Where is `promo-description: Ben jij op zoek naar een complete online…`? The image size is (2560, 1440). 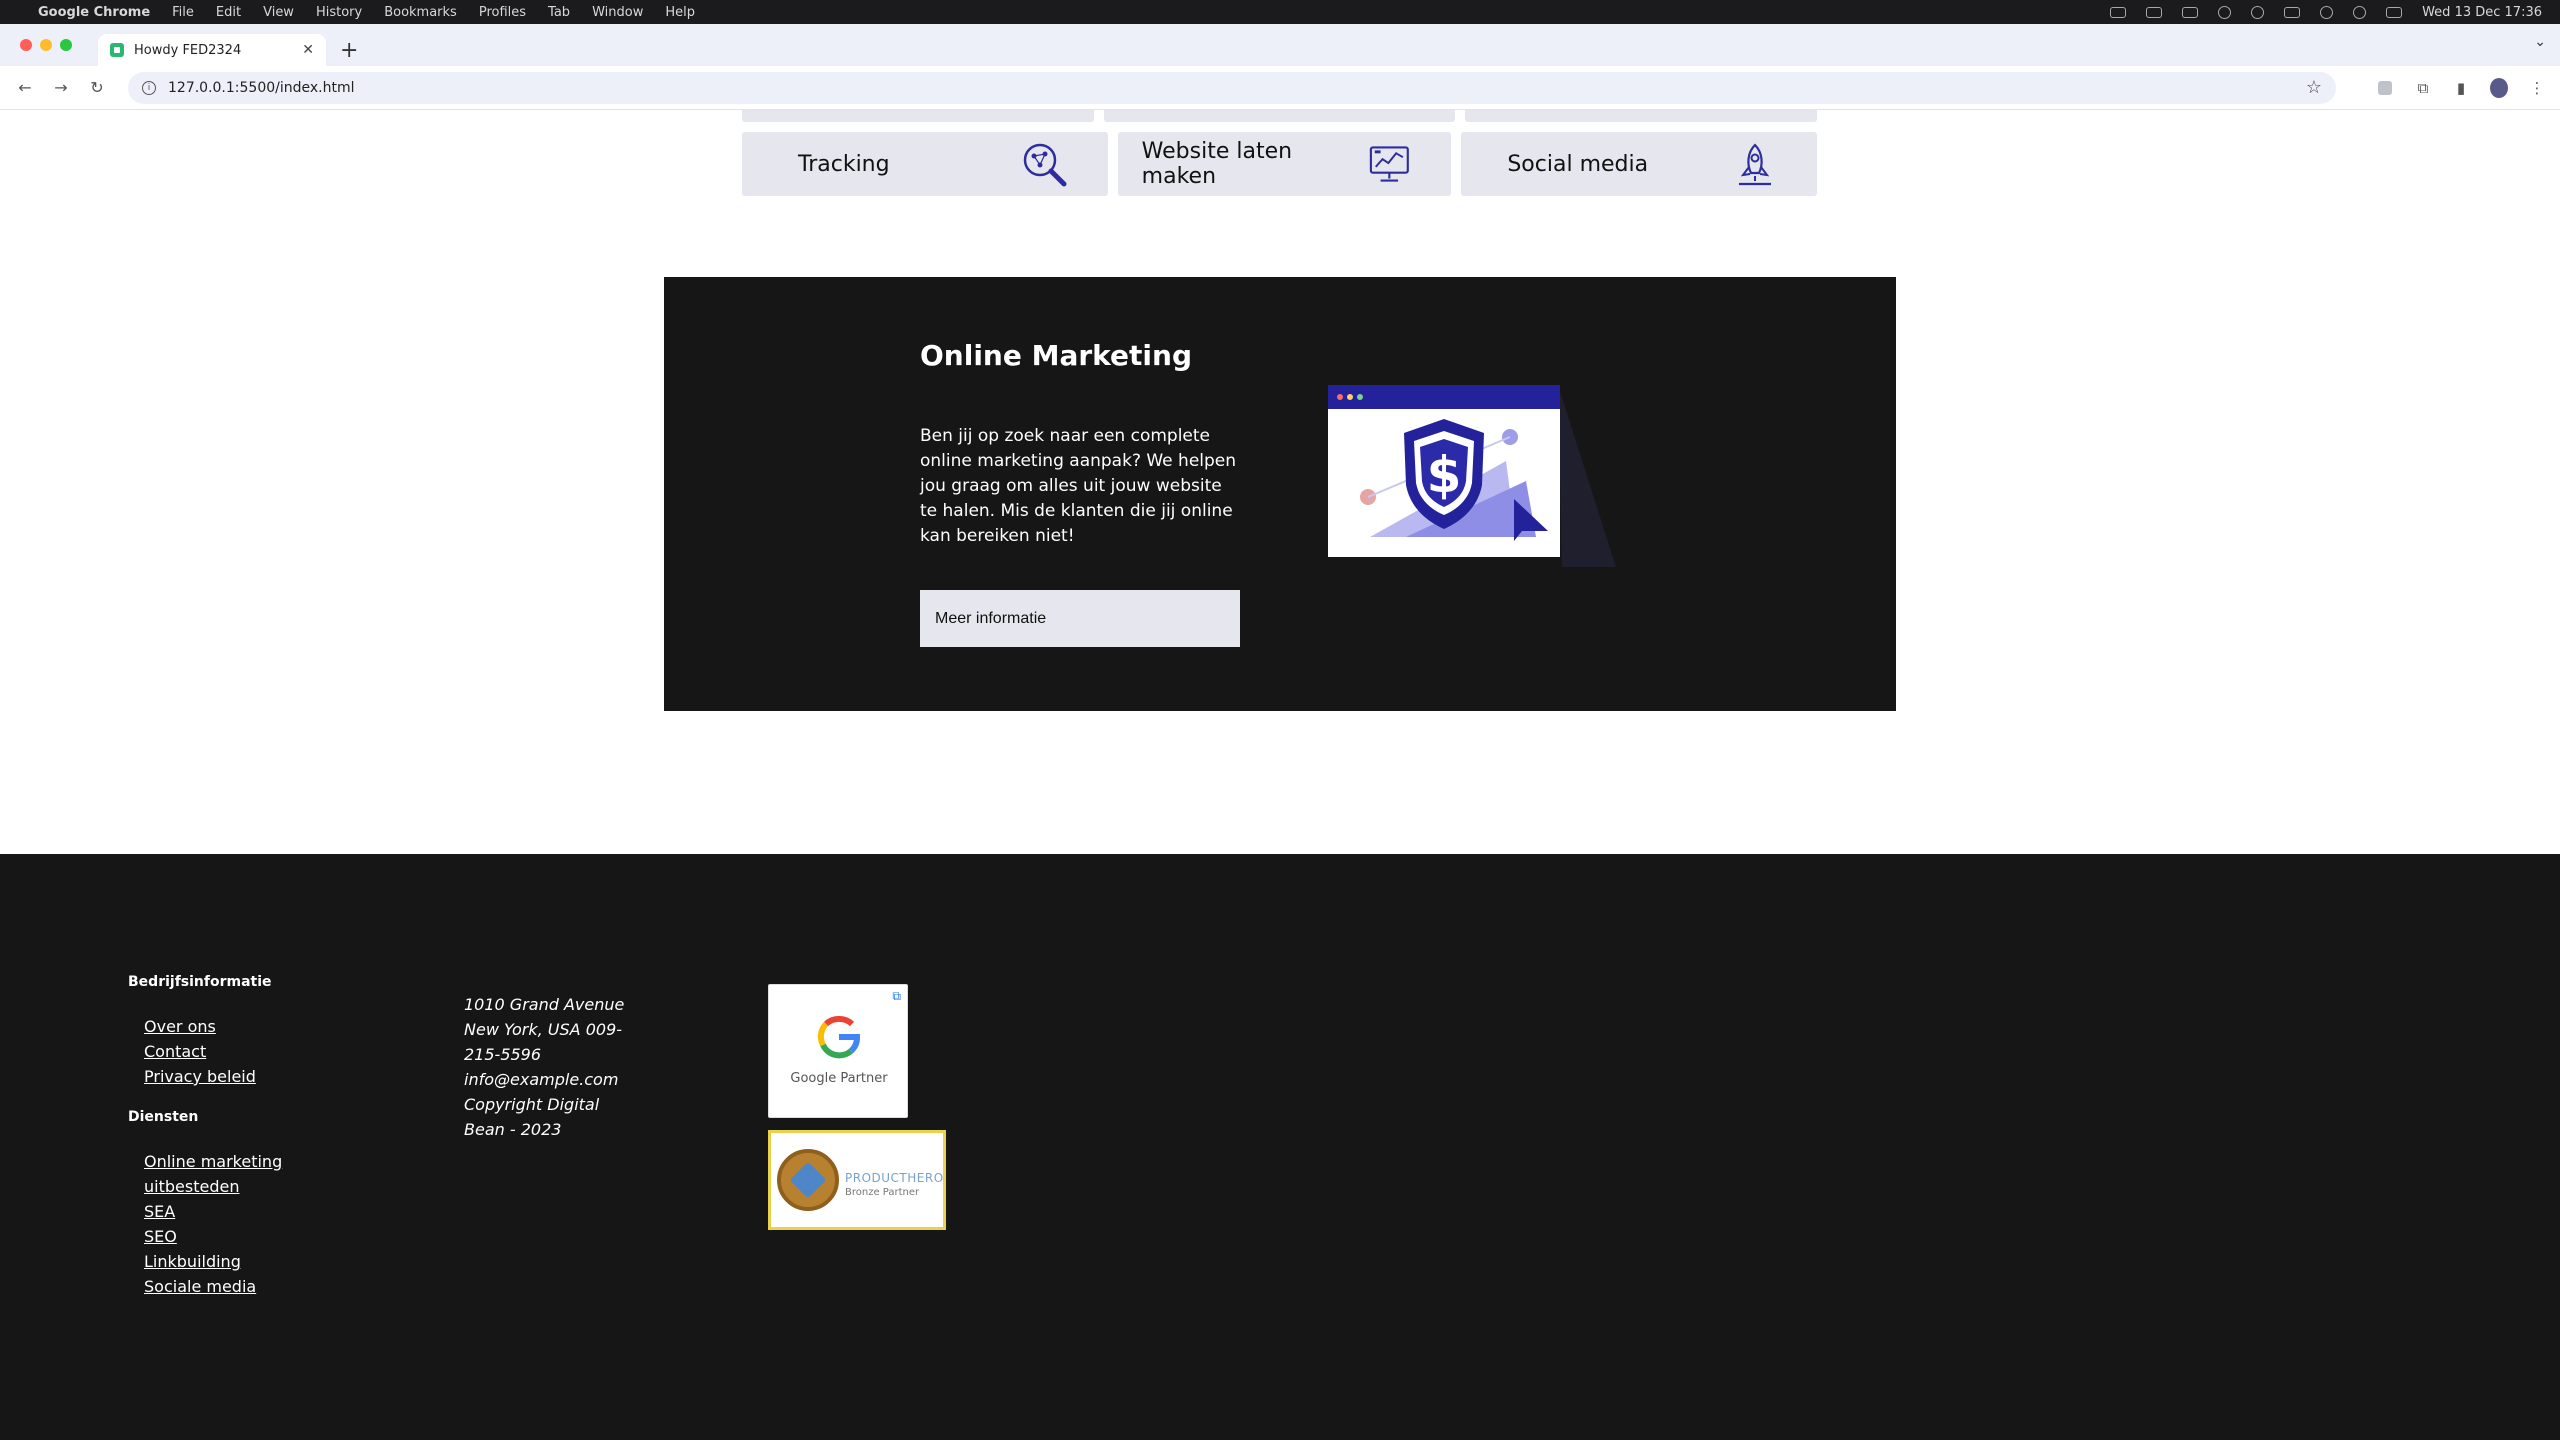
promo-description: Ben jij op zoek naar een complete online… is located at coordinates (1078, 486).